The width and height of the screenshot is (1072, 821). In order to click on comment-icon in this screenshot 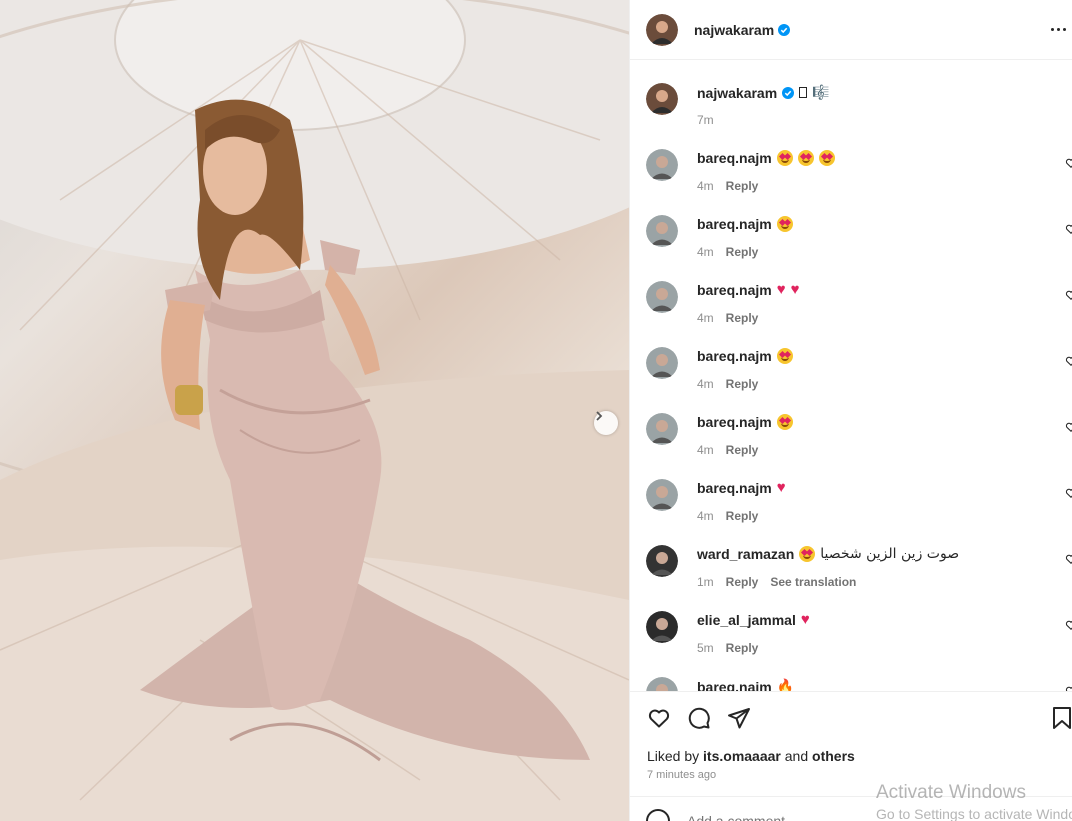, I will do `click(699, 718)`.